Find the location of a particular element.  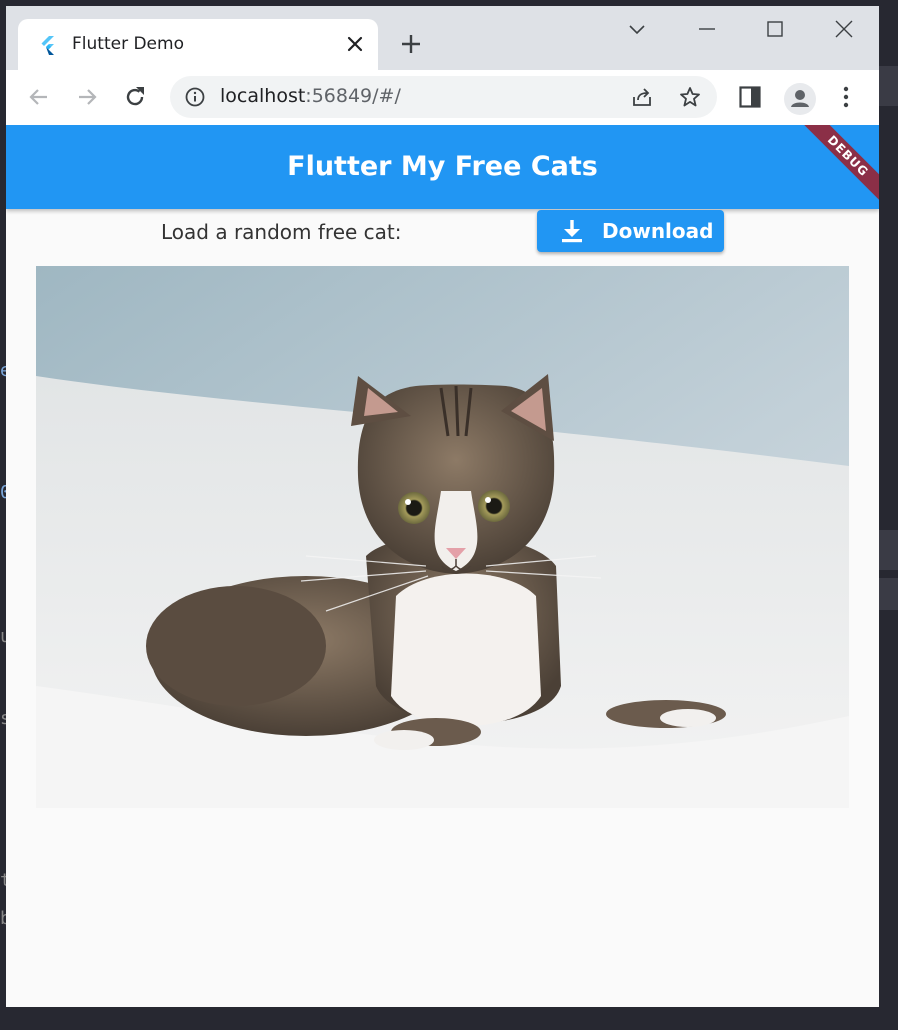

person-icon is located at coordinates (800, 99).